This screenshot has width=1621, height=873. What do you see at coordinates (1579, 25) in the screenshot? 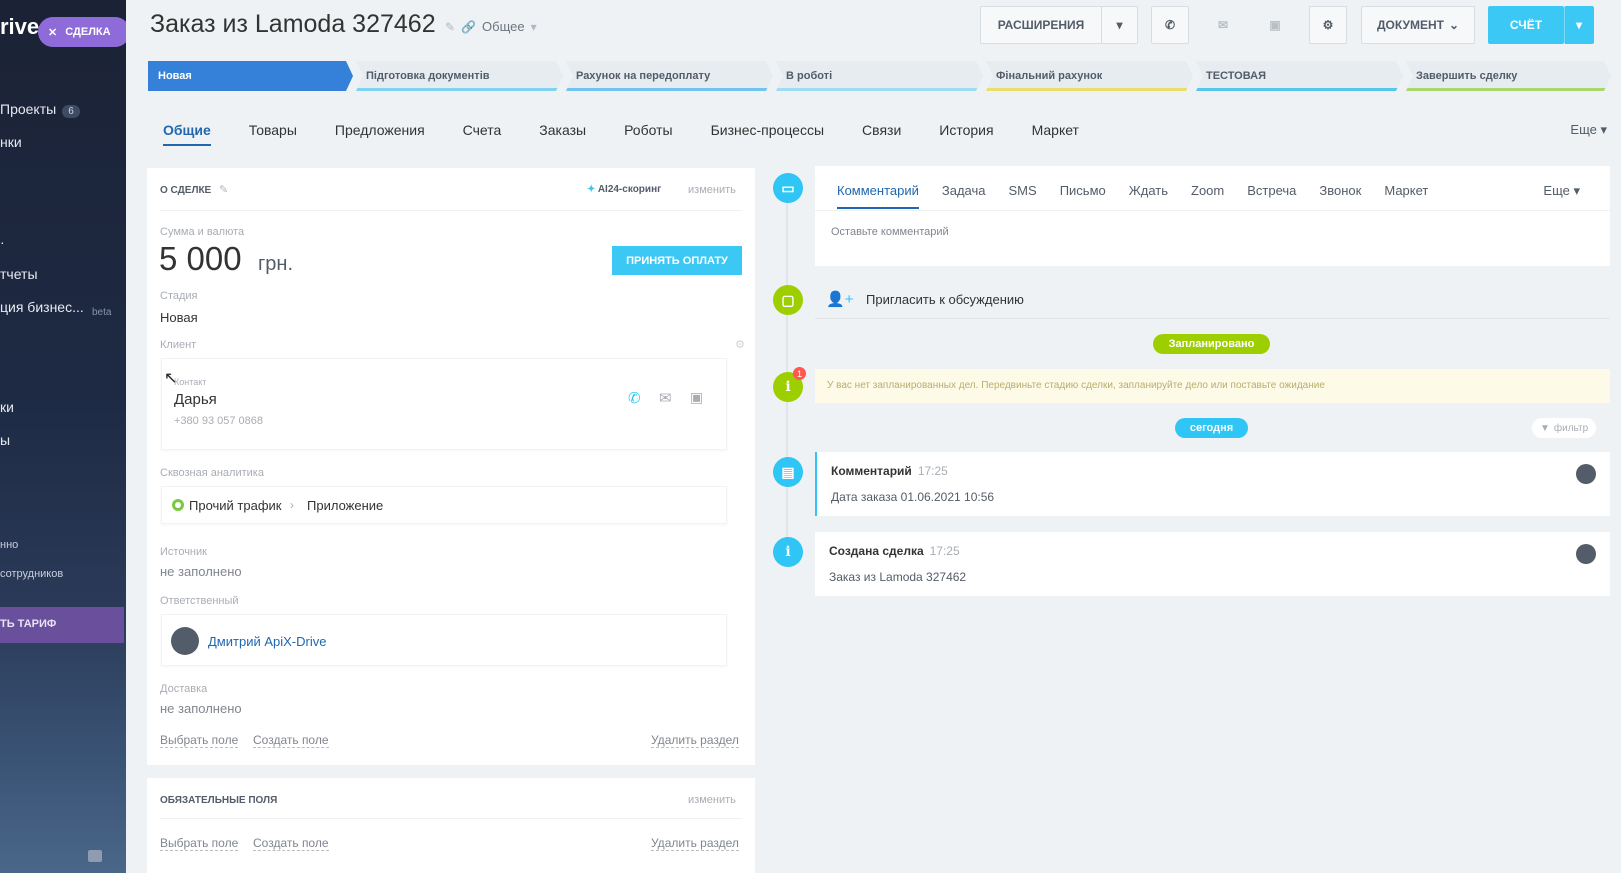
I see `invoice-dropdown-button: ▾` at bounding box center [1579, 25].